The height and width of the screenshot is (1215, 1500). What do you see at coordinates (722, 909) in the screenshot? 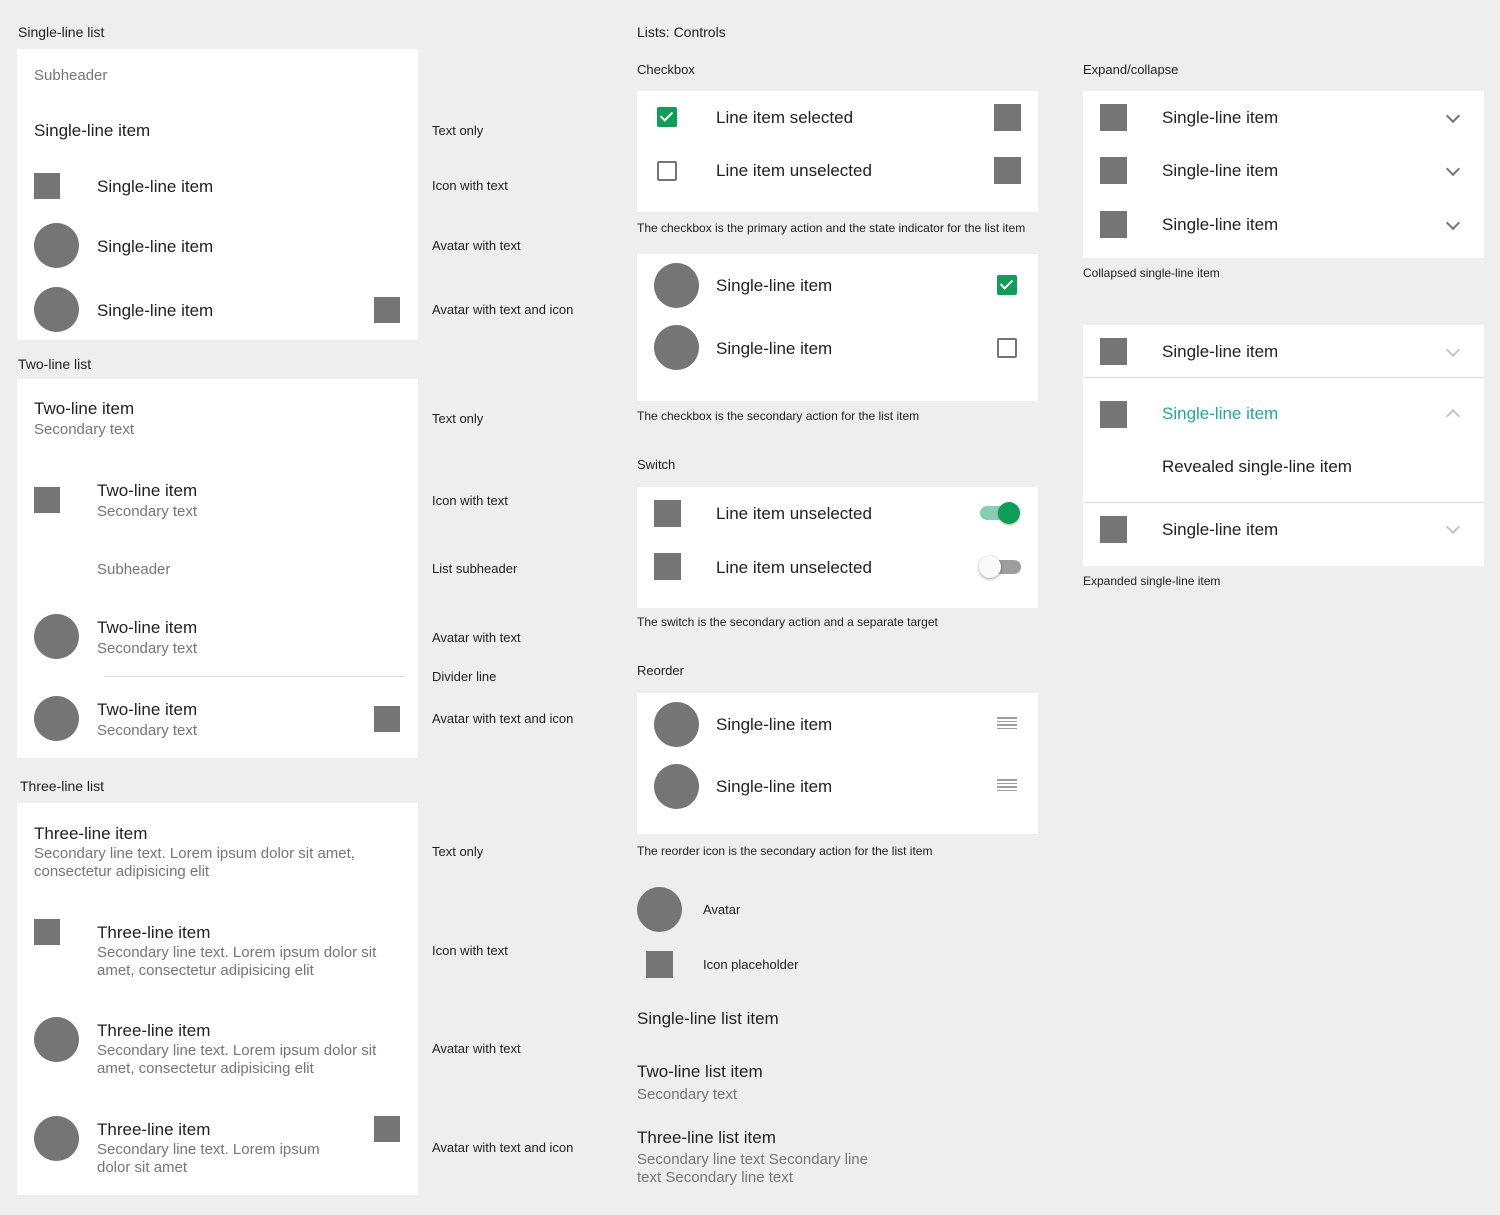
I see `legend-label: Avatar` at bounding box center [722, 909].